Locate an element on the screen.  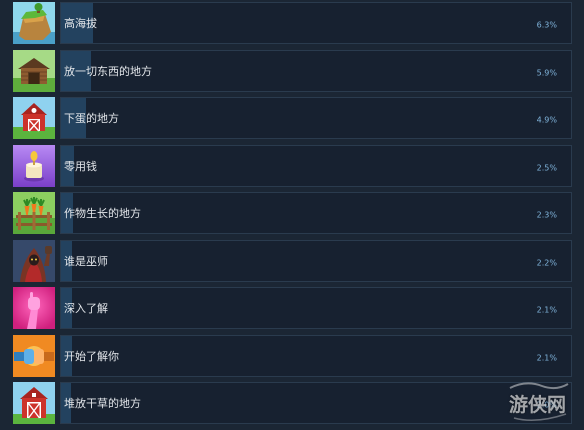
achievement-row: 零用钱 2.5% is located at coordinates (292, 165).